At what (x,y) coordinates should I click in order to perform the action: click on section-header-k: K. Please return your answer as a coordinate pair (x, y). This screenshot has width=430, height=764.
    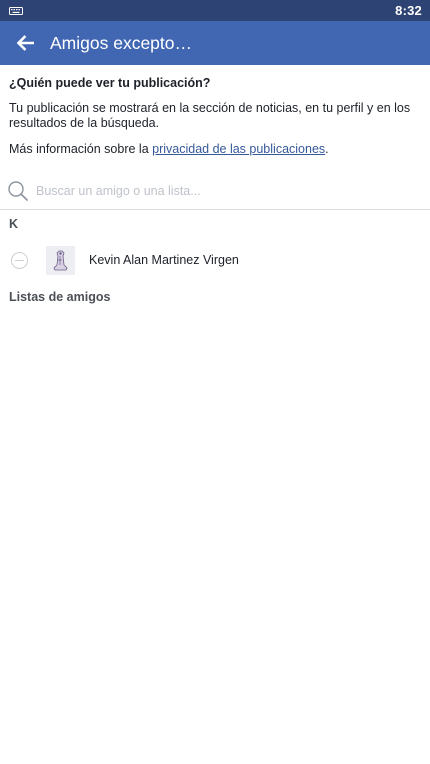
    Looking at the image, I should click on (14, 224).